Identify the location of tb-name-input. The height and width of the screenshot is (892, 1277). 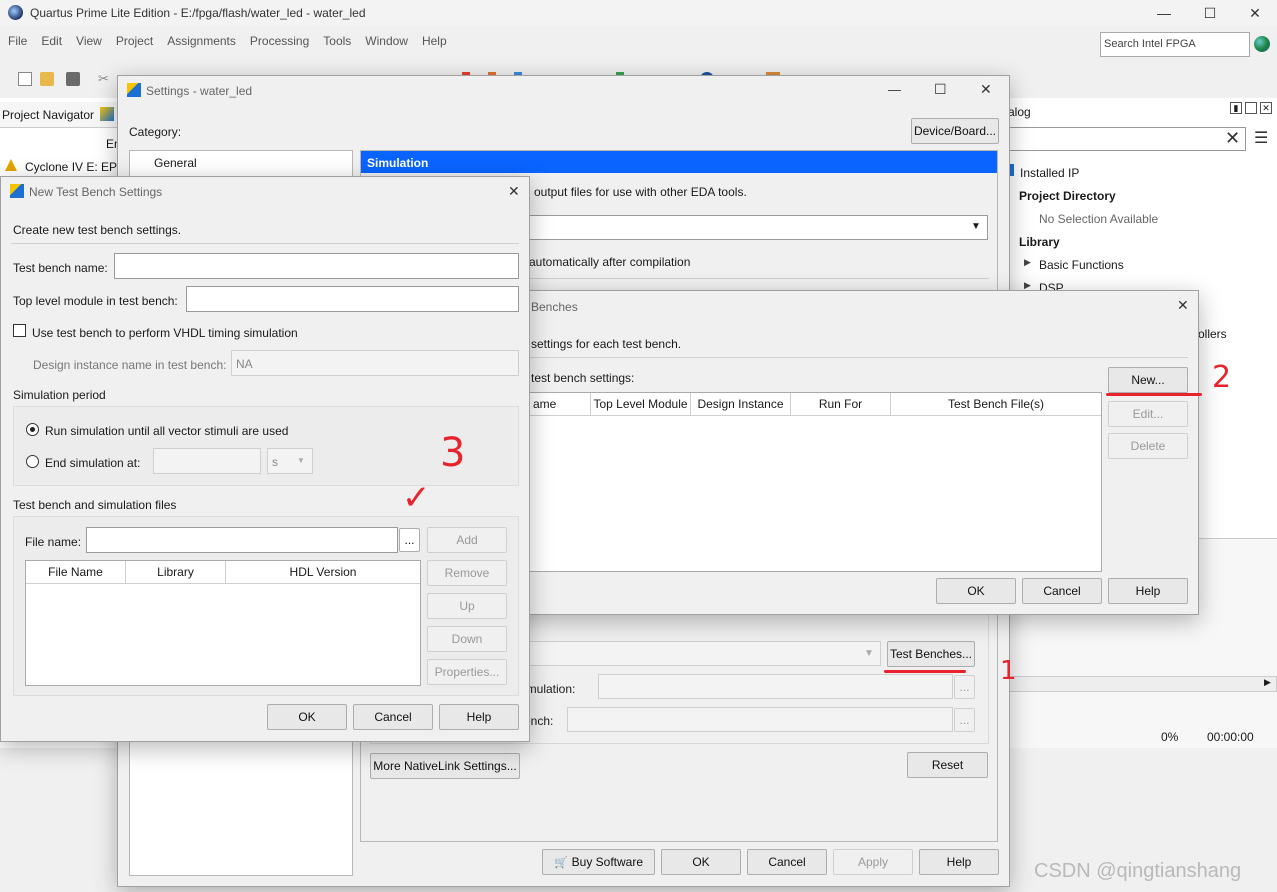
(316, 266).